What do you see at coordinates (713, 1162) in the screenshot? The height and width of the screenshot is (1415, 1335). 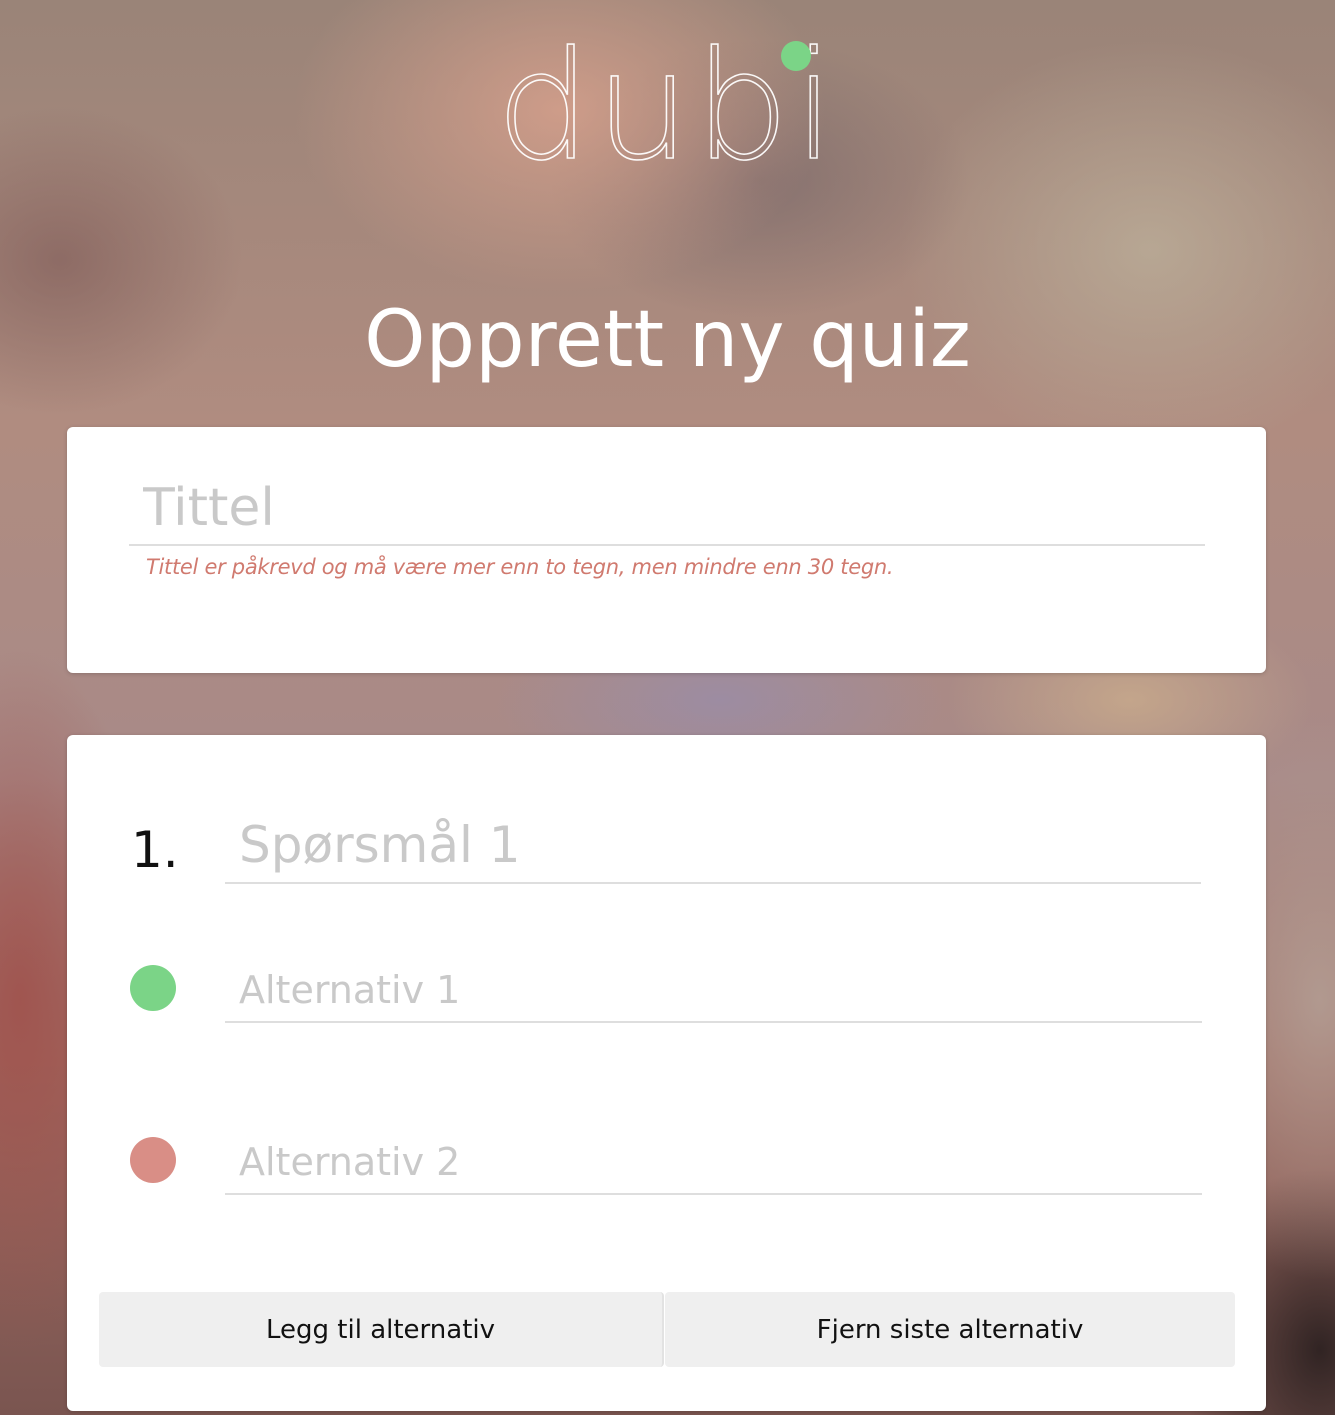 I see `alternative-2-input` at bounding box center [713, 1162].